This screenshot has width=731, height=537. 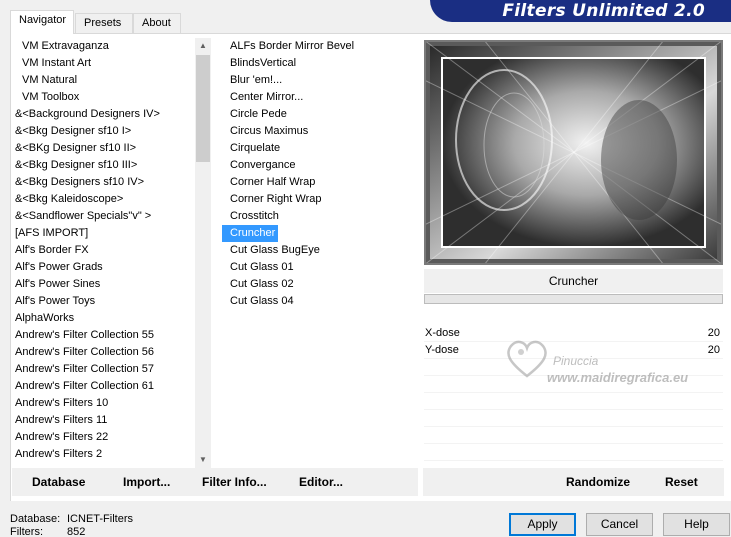 I want to click on category-item: Andrew's Filter Collection 56, so click(x=112, y=352).